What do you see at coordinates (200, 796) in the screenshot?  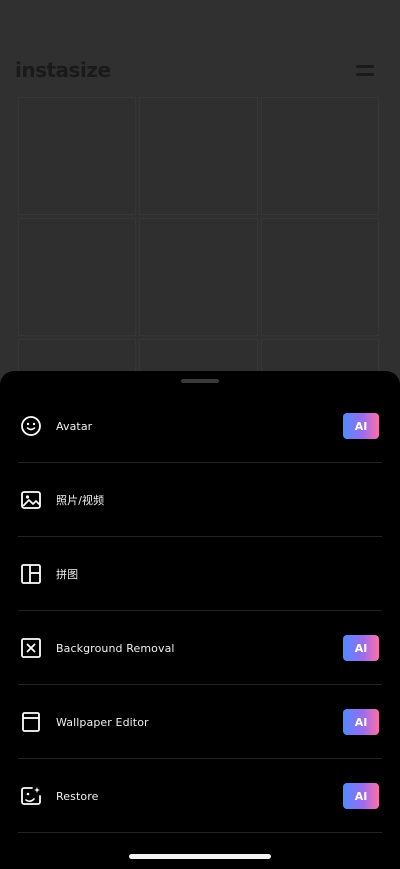 I see `menu-item-restore: Restore AI` at bounding box center [200, 796].